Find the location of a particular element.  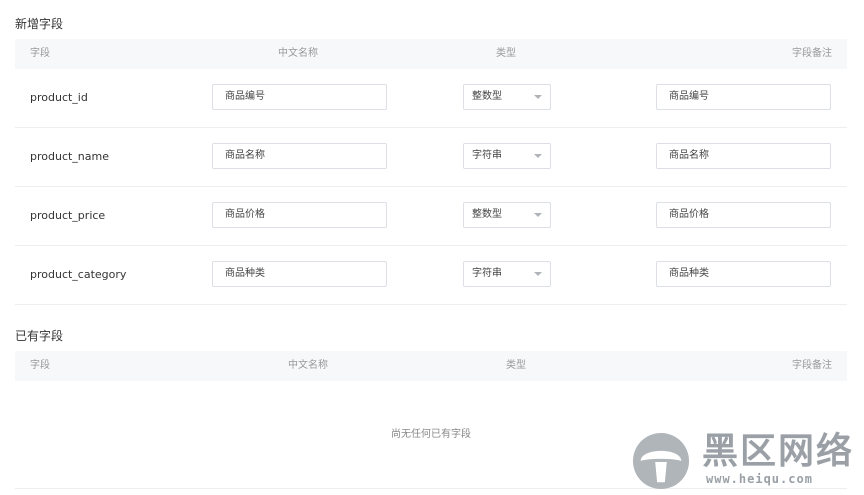

field-name: product_price is located at coordinates (68, 215).